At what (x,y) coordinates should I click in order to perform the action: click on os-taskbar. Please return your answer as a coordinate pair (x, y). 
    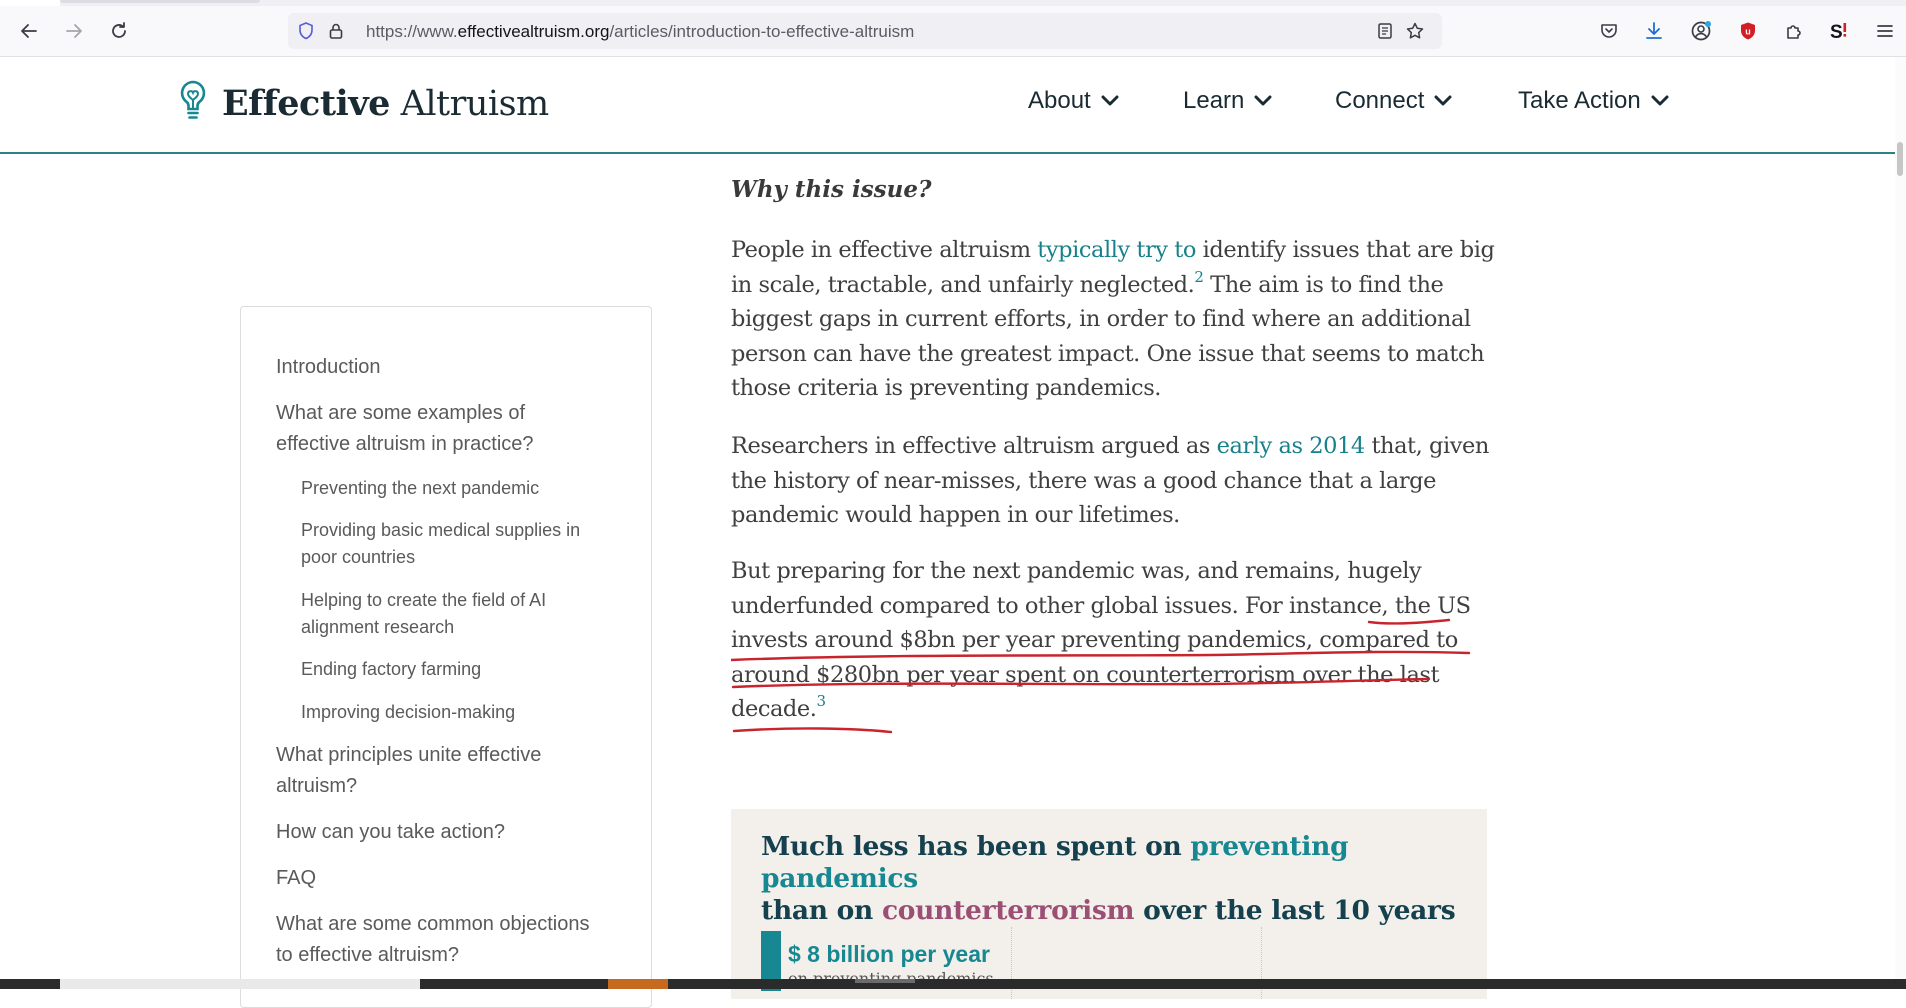
    Looking at the image, I should click on (953, 984).